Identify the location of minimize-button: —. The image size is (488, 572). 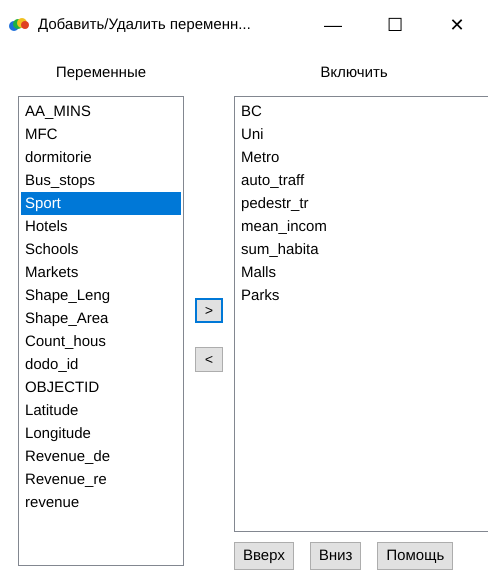
(333, 25).